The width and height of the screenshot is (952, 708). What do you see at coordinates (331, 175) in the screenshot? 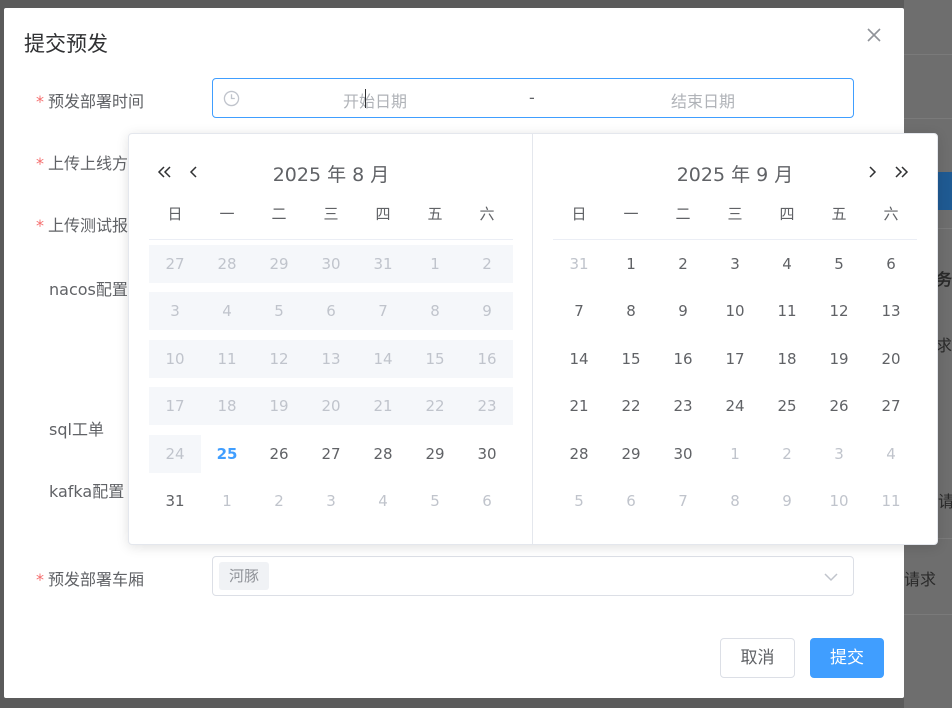
I see `left-month-title: 2025 年 8 月` at bounding box center [331, 175].